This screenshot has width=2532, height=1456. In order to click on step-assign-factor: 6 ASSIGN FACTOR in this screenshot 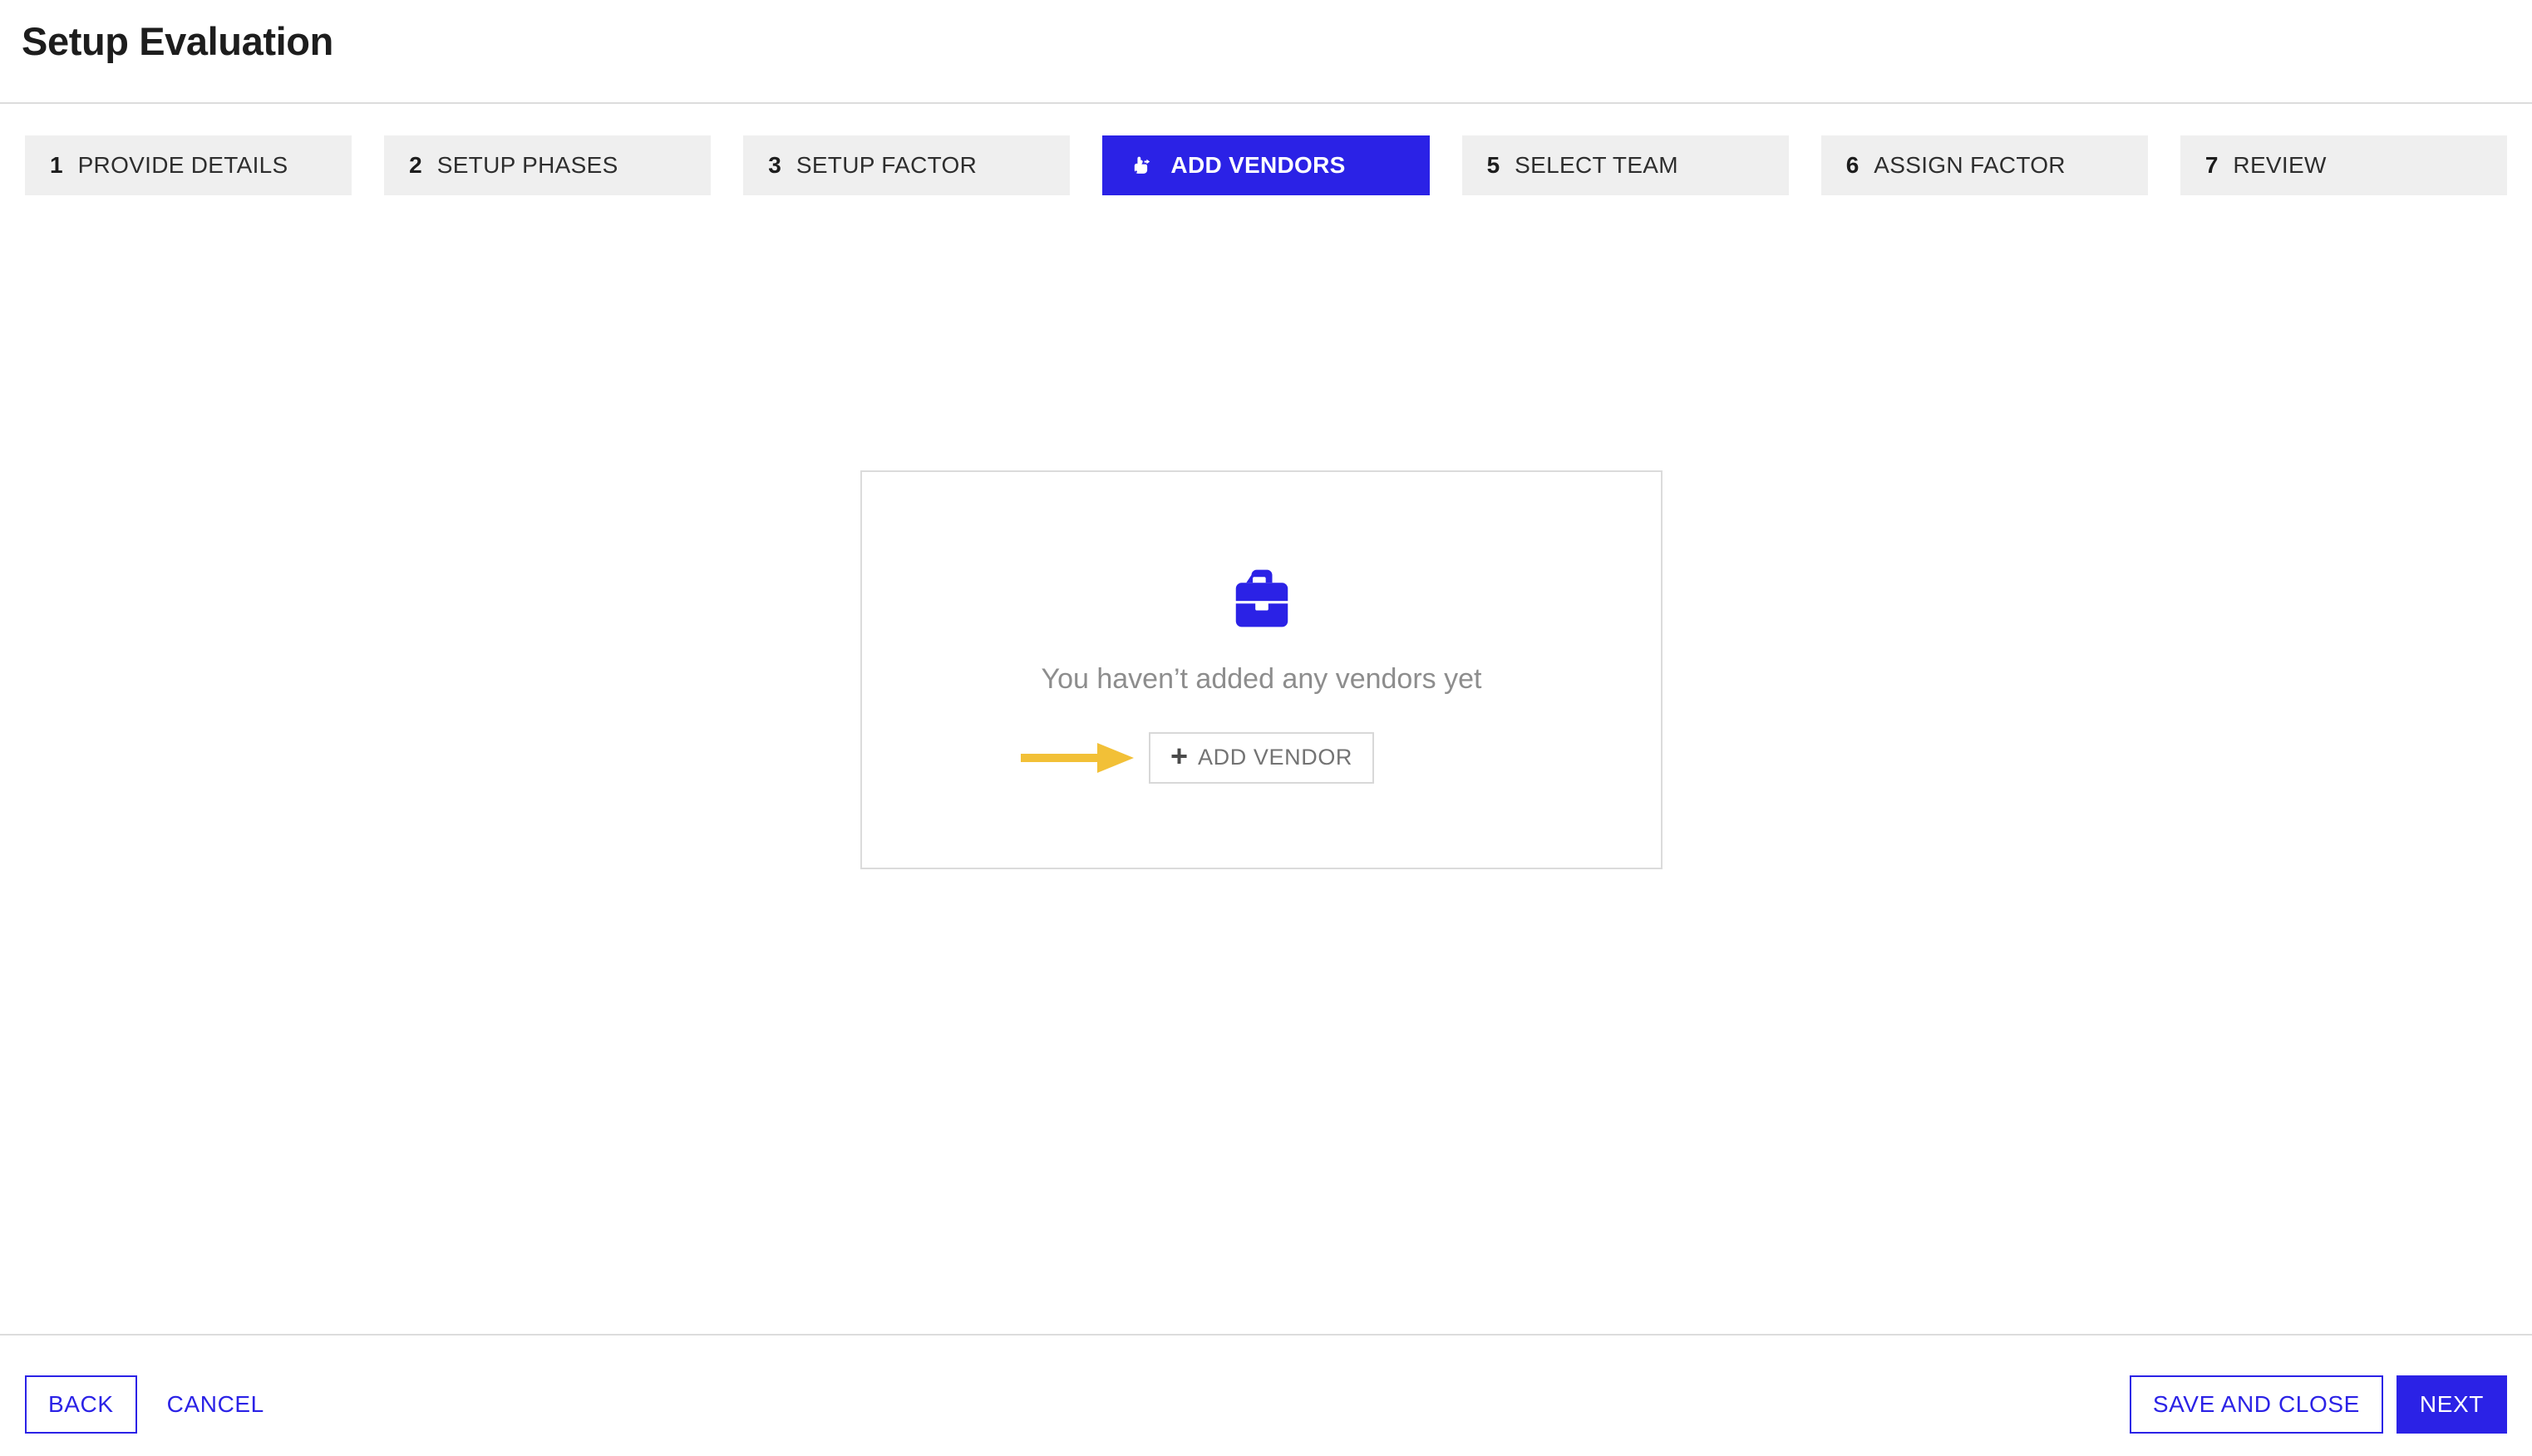, I will do `click(1984, 165)`.